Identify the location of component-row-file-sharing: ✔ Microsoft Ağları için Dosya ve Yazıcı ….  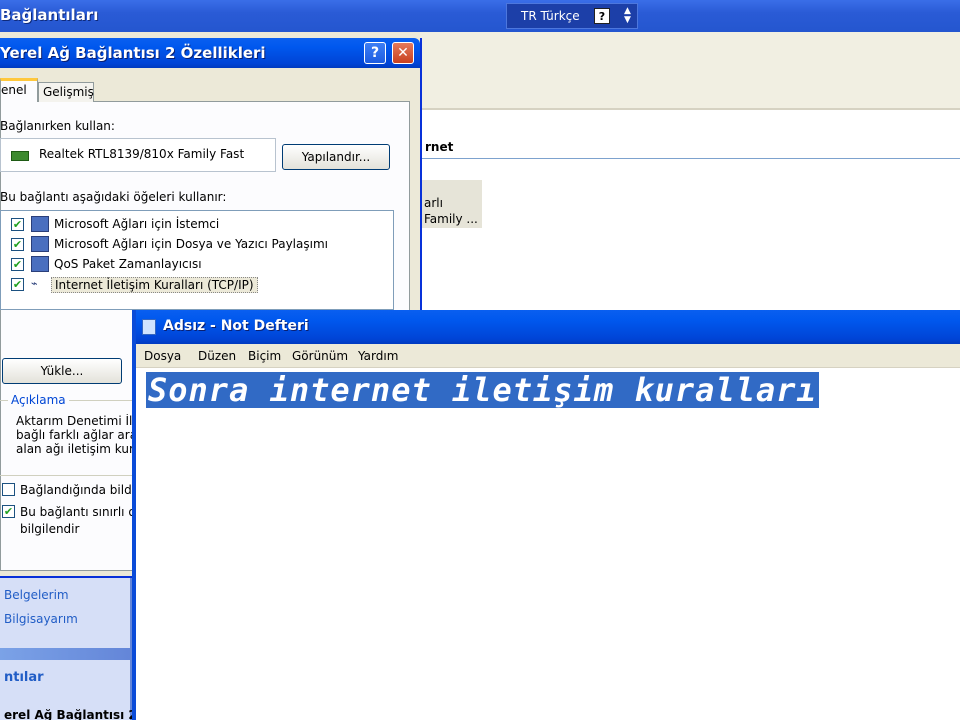
(199, 245).